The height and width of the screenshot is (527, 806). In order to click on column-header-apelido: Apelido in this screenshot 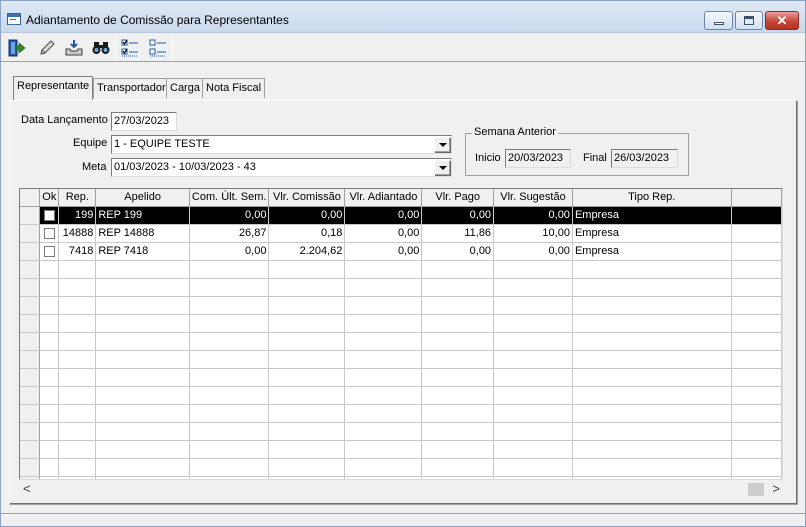, I will do `click(142, 198)`.